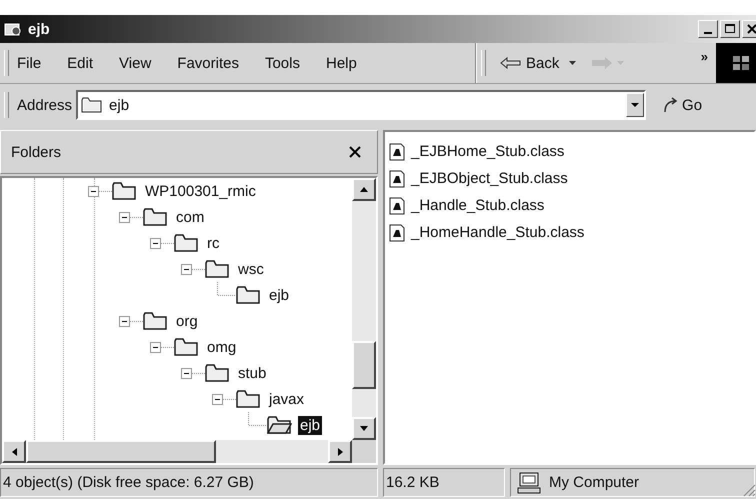 The image size is (756, 499). I want to click on class-file-name: _HomeHandle_Stub.class, so click(497, 232).